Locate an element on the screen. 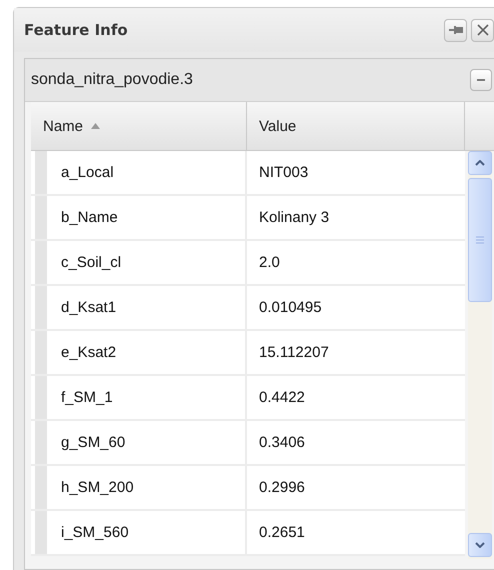 This screenshot has height=570, width=494. chevron-up-icon is located at coordinates (480, 163).